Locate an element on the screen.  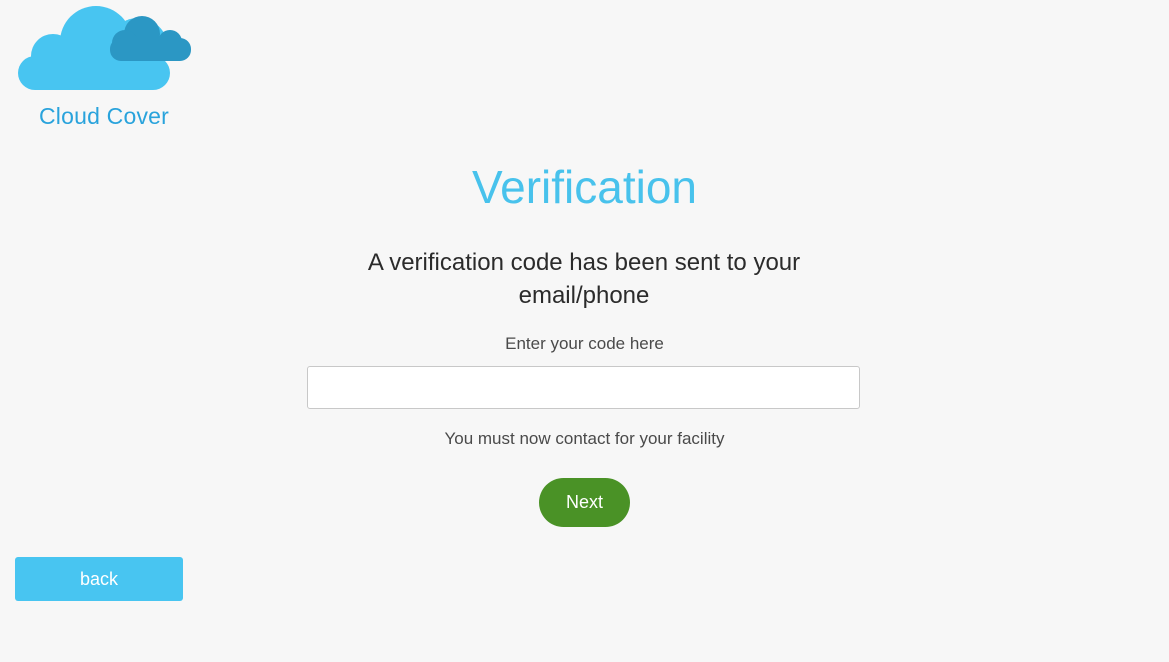
page-title: Verification is located at coordinates (584, 187).